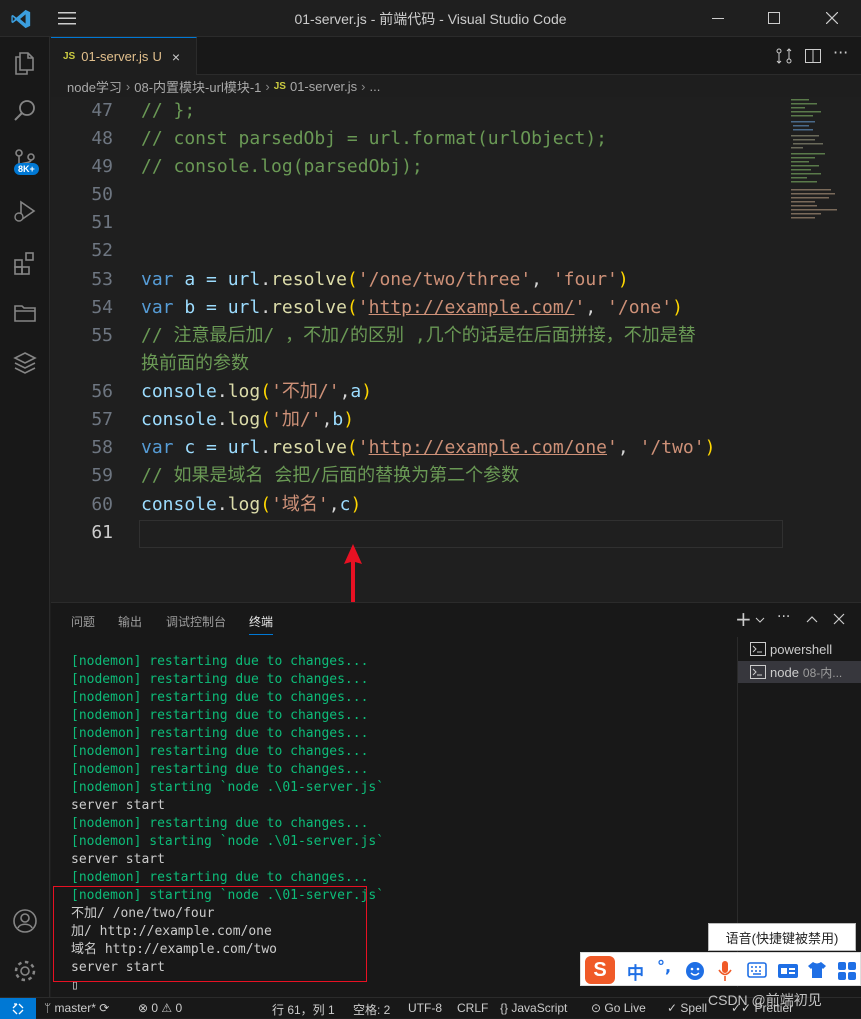  Describe the element at coordinates (784, 56) in the screenshot. I see `compare-changes-icon` at that location.